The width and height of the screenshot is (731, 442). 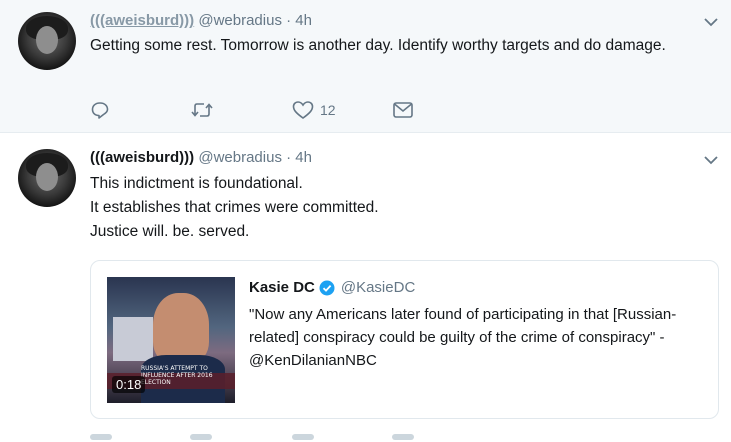 What do you see at coordinates (282, 287) in the screenshot?
I see `quoted-display-name: Kasie DC` at bounding box center [282, 287].